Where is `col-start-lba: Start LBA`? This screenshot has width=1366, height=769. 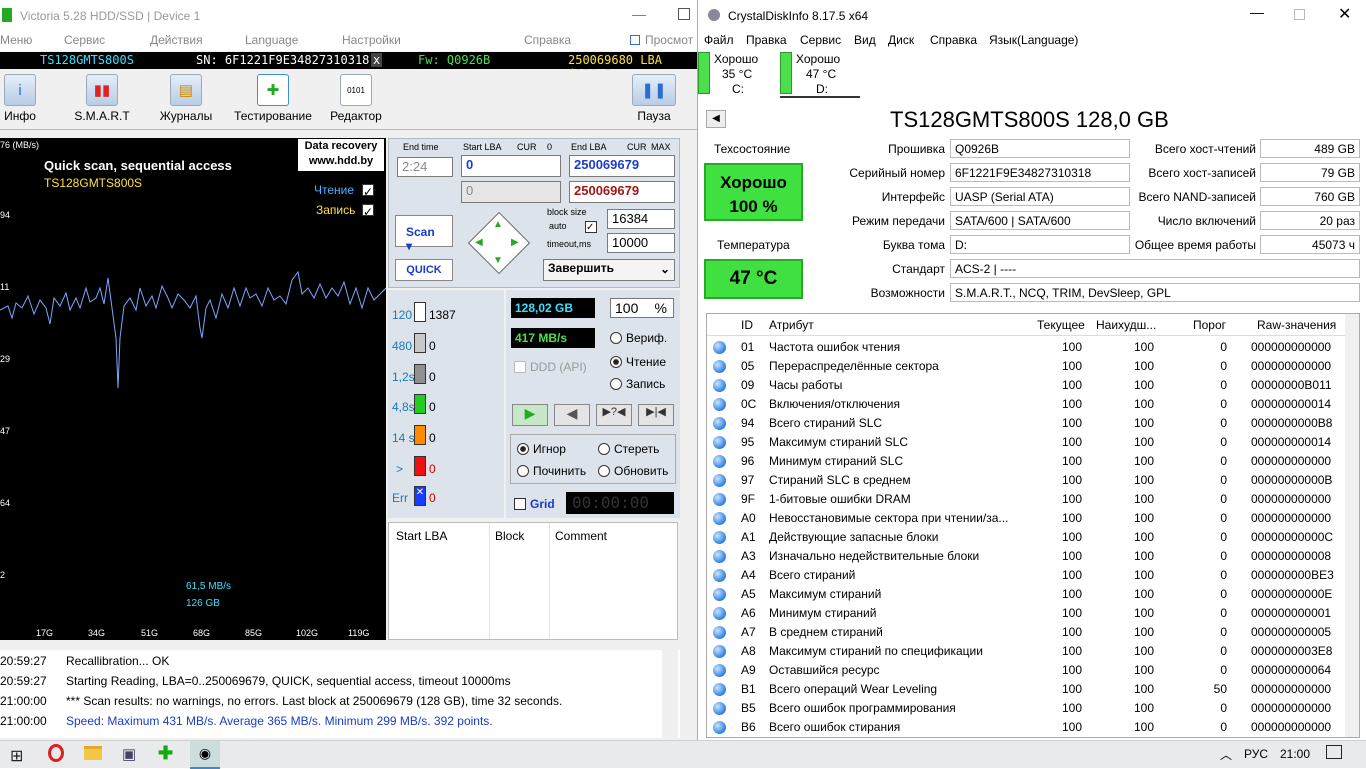 col-start-lba: Start LBA is located at coordinates (421, 536).